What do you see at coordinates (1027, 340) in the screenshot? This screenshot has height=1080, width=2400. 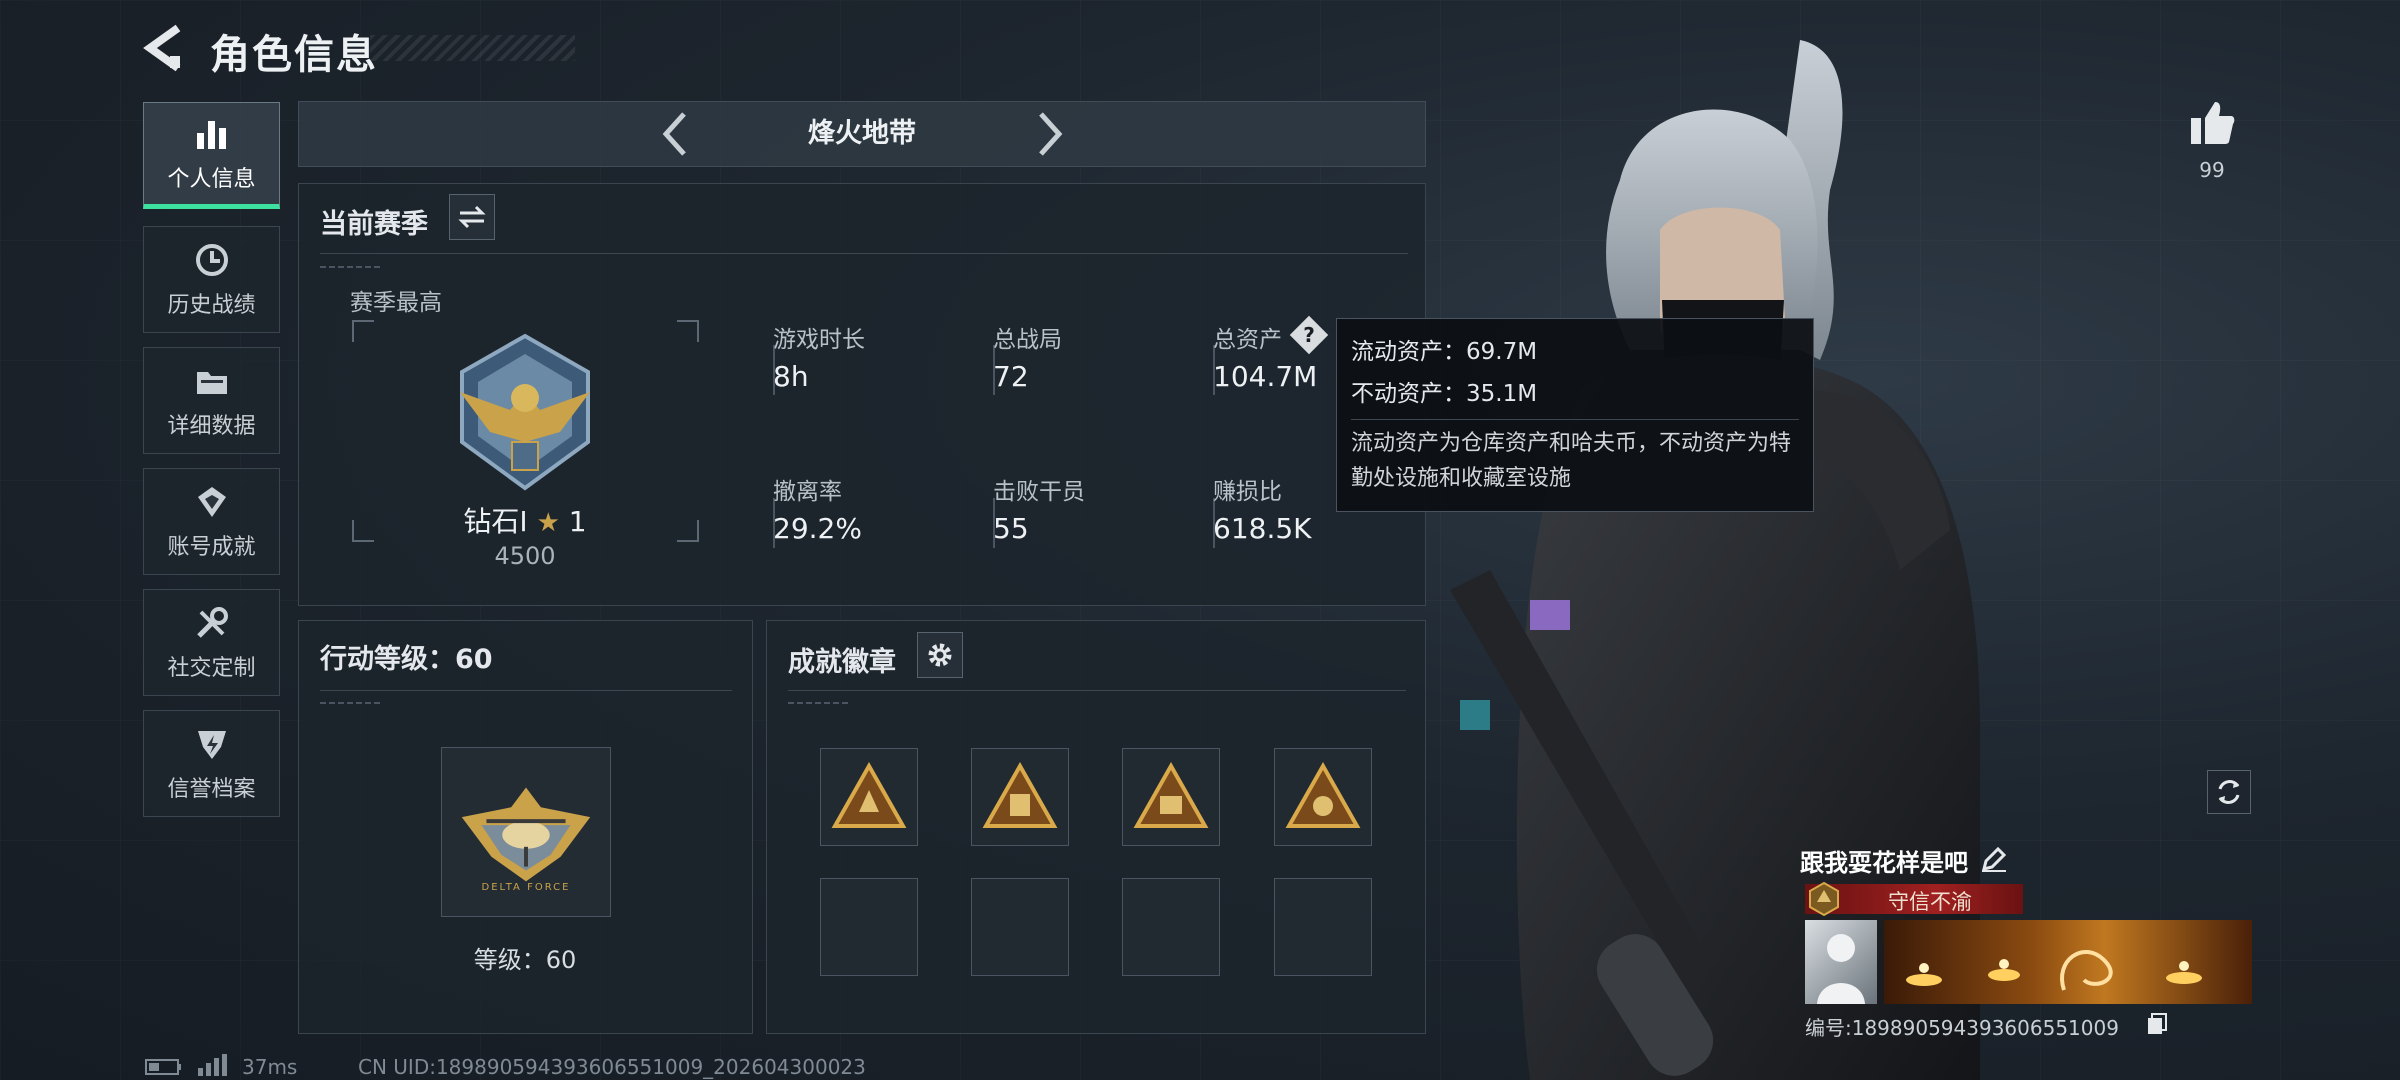 I see `stat-label: 总战局` at bounding box center [1027, 340].